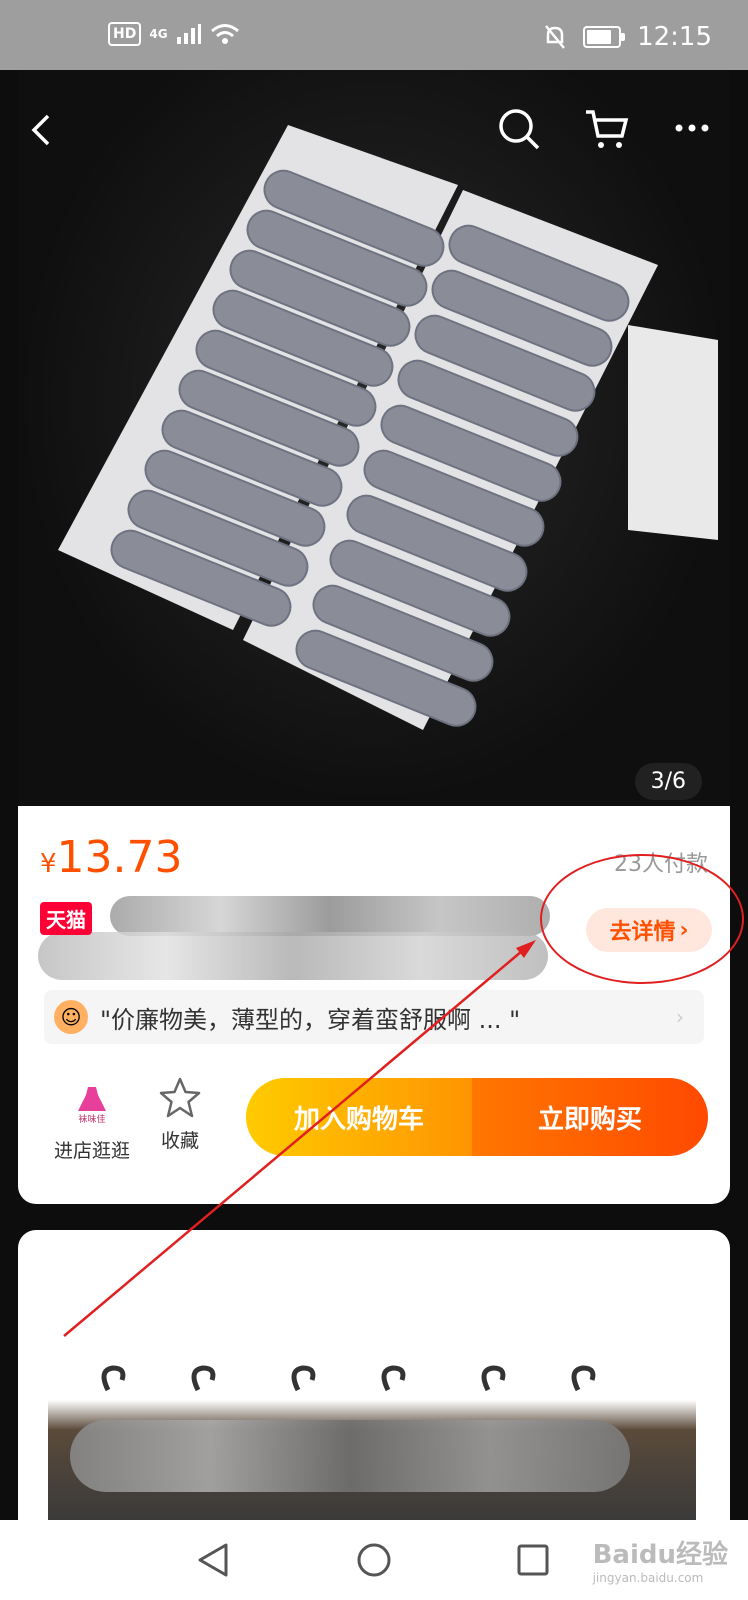 This screenshot has height=1600, width=748. I want to click on tmall-badge: 天猫, so click(66, 918).